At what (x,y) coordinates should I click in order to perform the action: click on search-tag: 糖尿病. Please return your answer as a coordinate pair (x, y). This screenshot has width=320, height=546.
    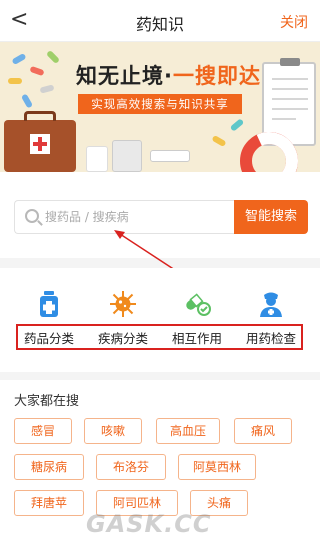
    Looking at the image, I should click on (49, 467).